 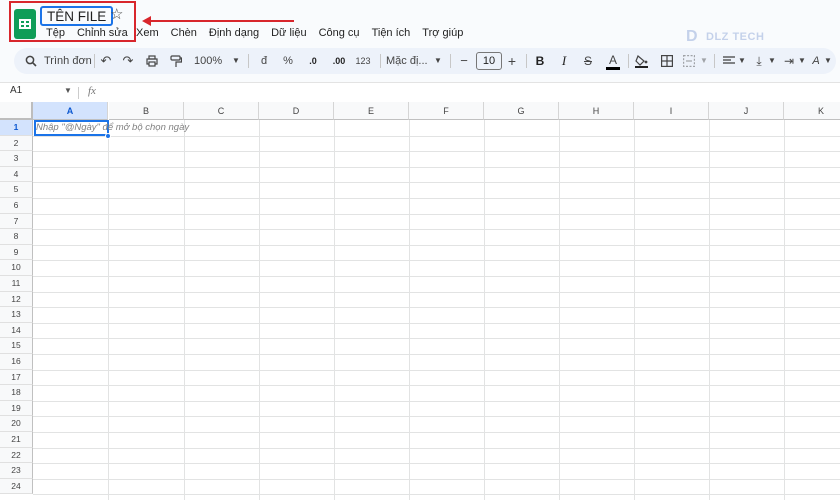 I want to click on column-header-k: K, so click(x=812, y=111).